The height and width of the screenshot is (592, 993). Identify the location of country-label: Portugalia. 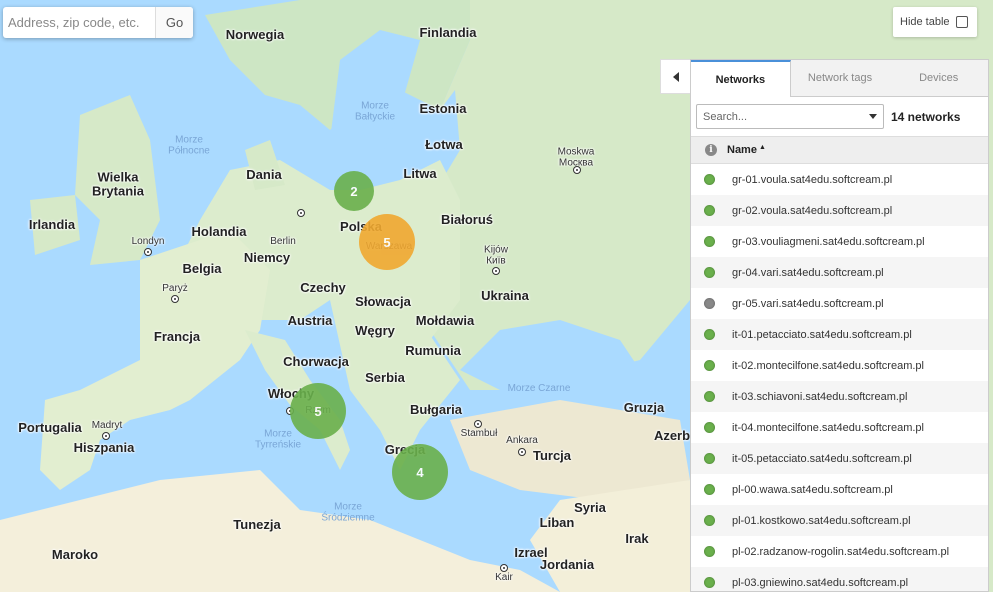
(50, 428).